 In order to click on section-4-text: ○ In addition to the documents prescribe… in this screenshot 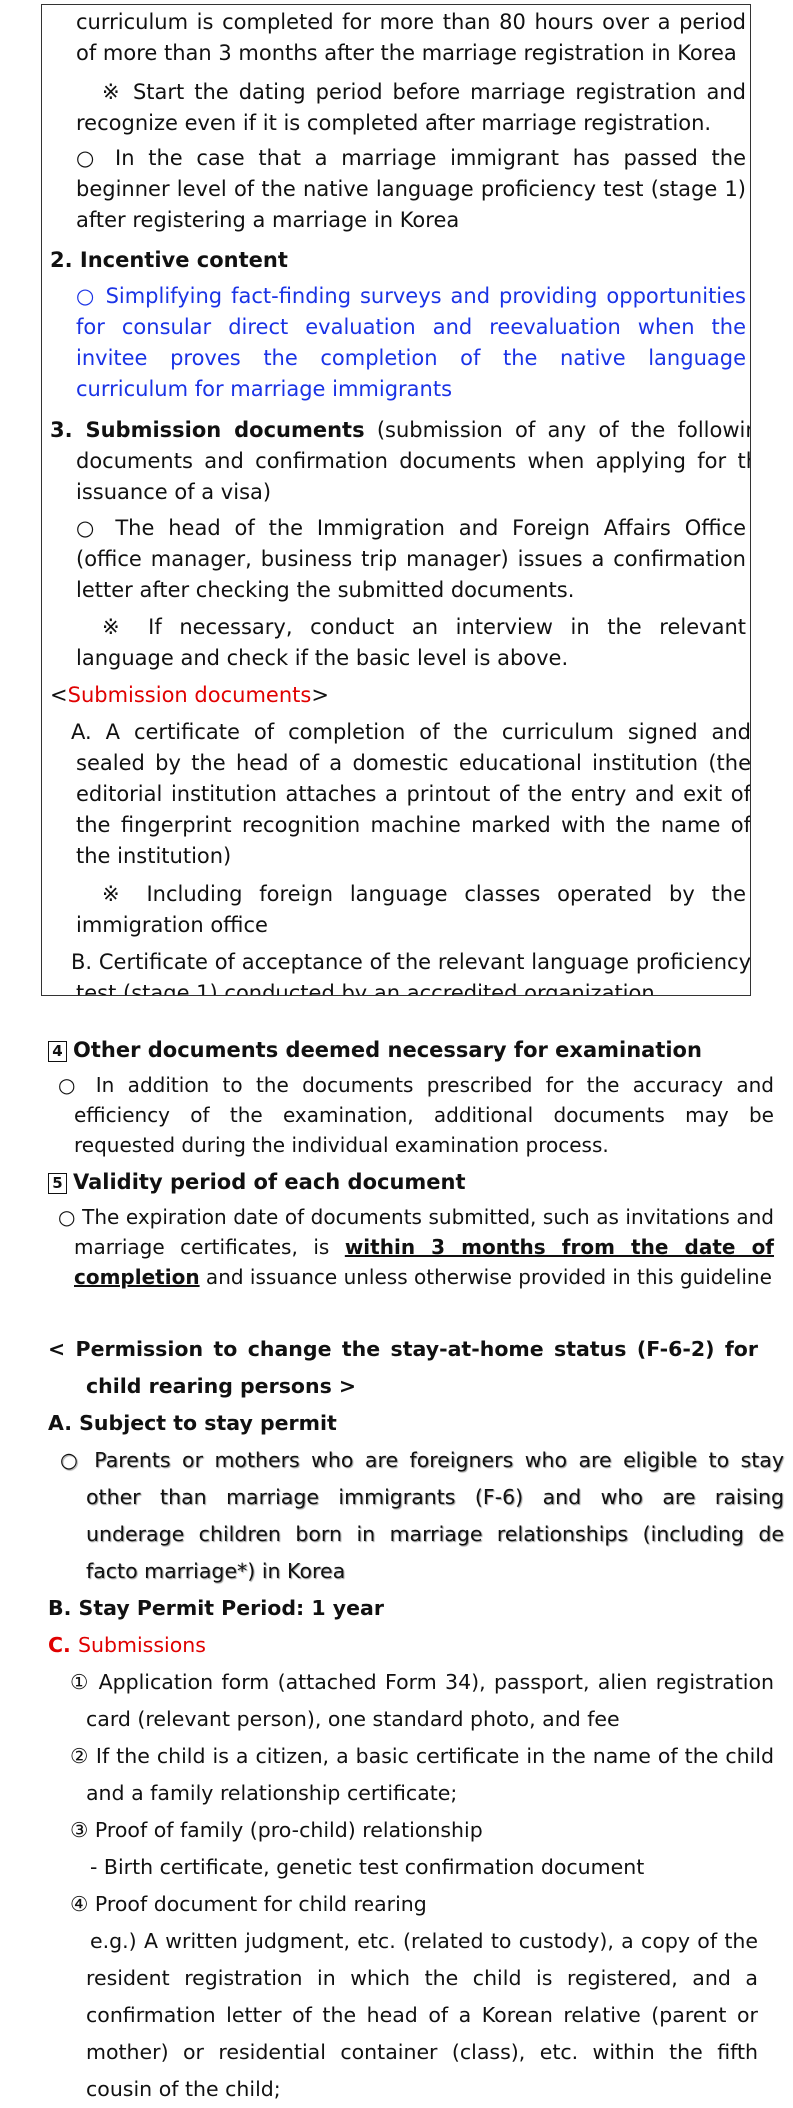, I will do `click(416, 1115)`.